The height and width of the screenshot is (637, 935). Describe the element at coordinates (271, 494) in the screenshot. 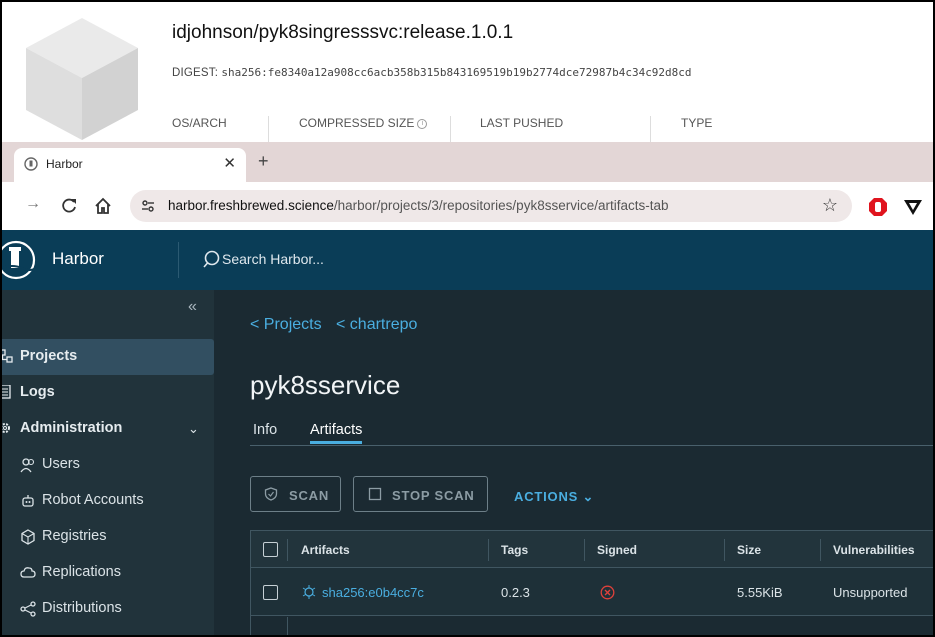

I see `shield-icon` at that location.